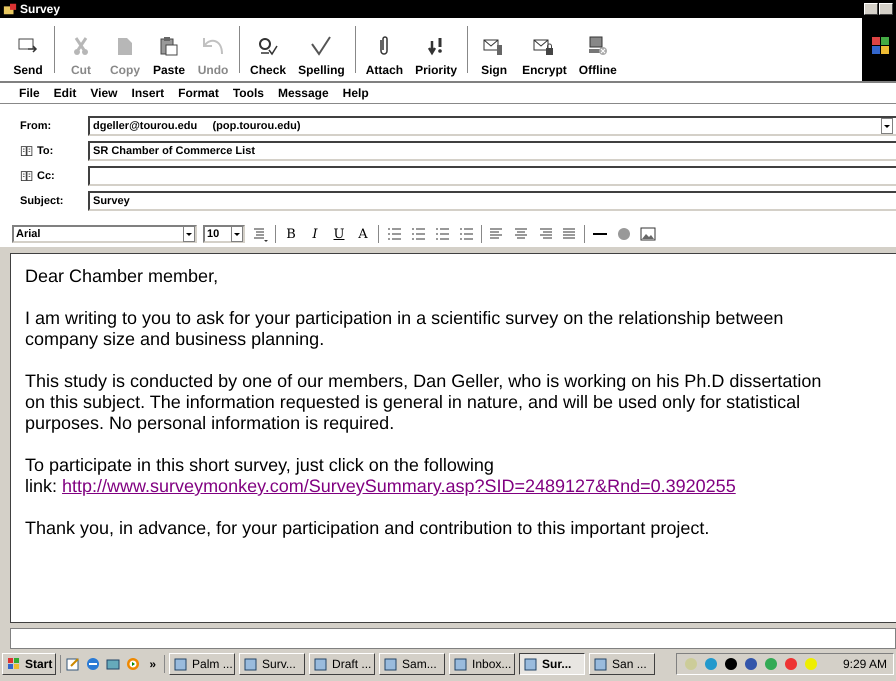 This screenshot has width=896, height=681. Describe the element at coordinates (29, 93) in the screenshot. I see `menu-item: File` at that location.